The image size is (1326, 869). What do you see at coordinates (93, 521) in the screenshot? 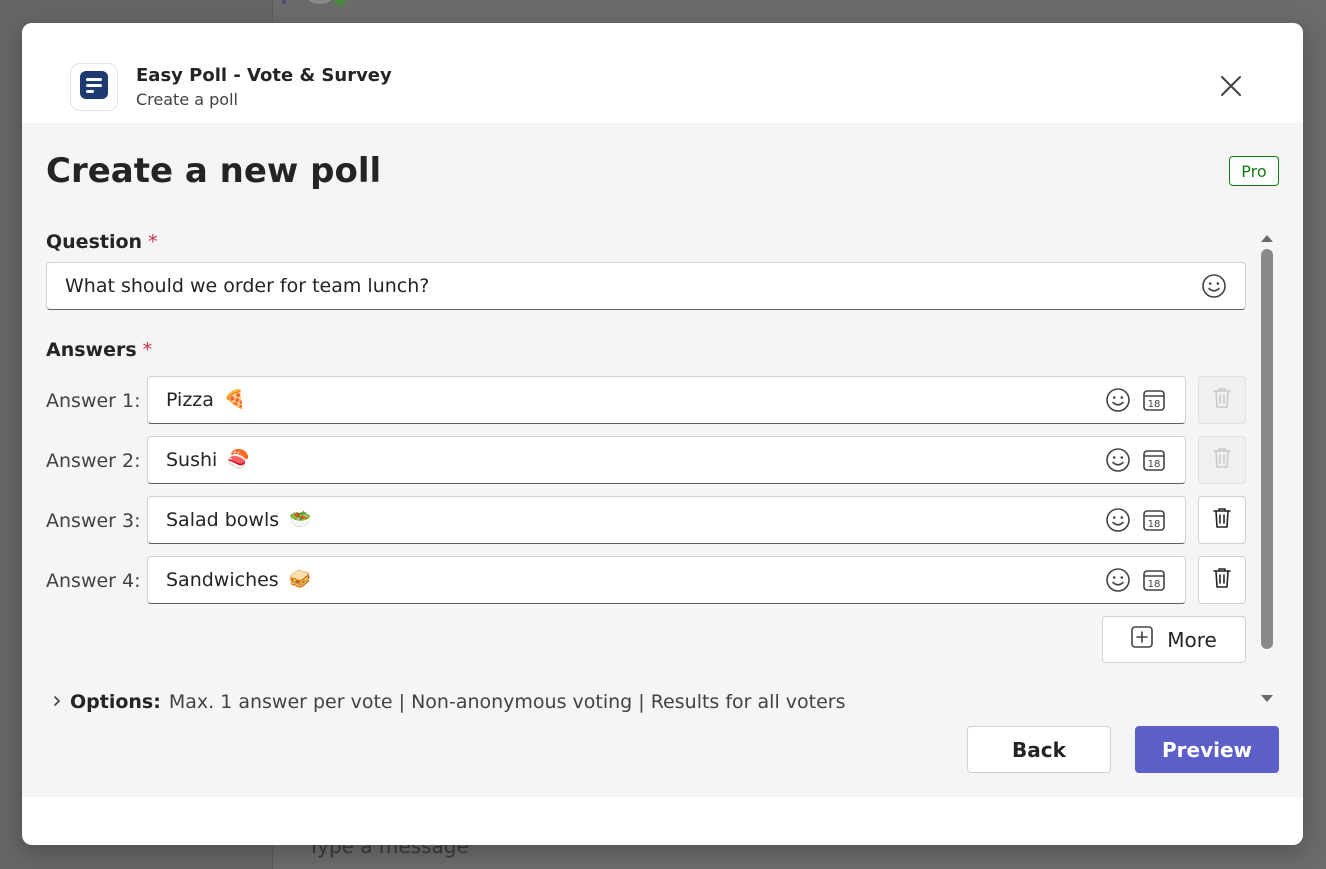
I see `answer-label: Answer 3:` at bounding box center [93, 521].